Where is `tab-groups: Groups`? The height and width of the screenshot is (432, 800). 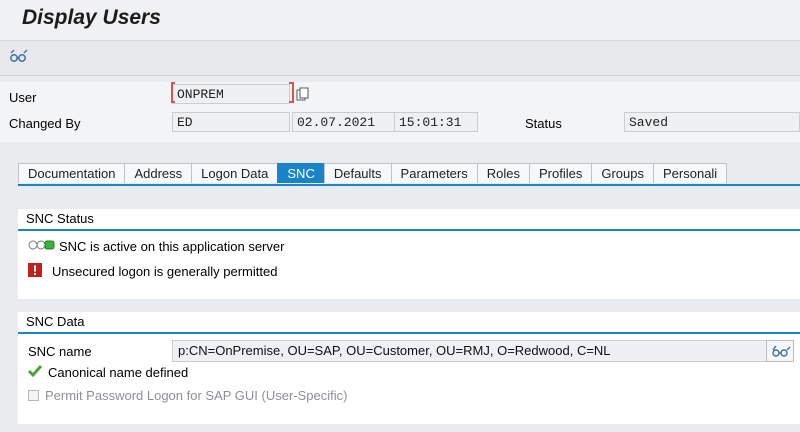
tab-groups: Groups is located at coordinates (622, 173).